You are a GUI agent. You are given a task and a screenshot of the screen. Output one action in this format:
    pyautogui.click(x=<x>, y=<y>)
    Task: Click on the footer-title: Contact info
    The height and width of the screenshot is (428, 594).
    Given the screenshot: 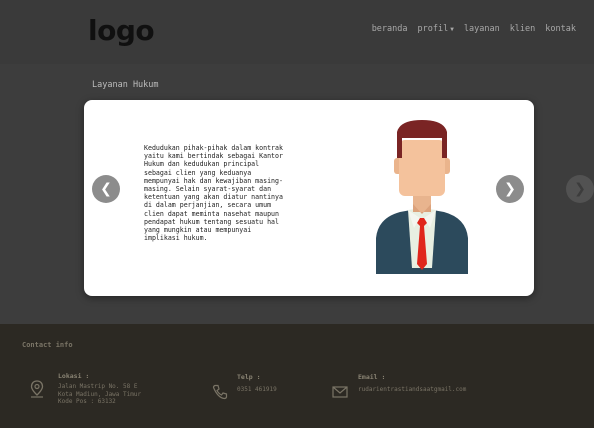 What is the action you would take?
    pyautogui.click(x=47, y=345)
    